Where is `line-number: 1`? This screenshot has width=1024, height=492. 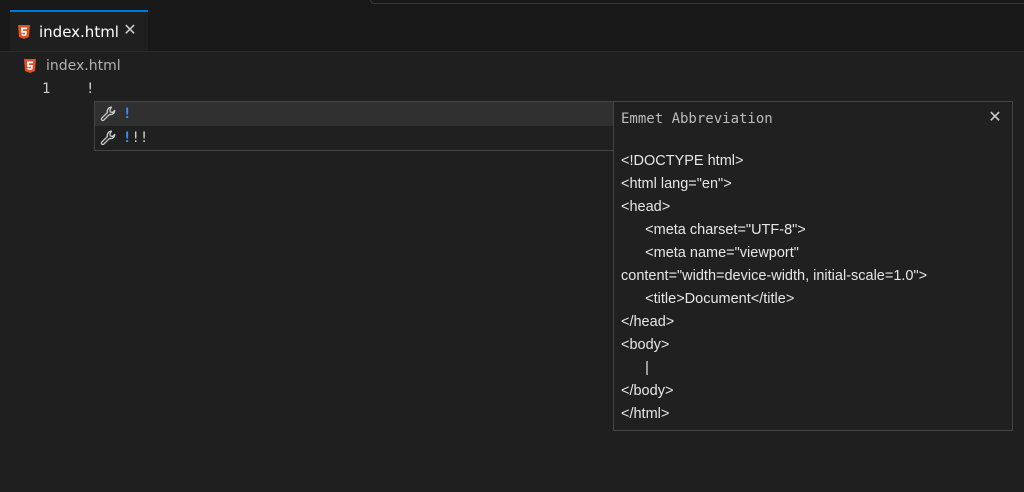 line-number: 1 is located at coordinates (46, 89).